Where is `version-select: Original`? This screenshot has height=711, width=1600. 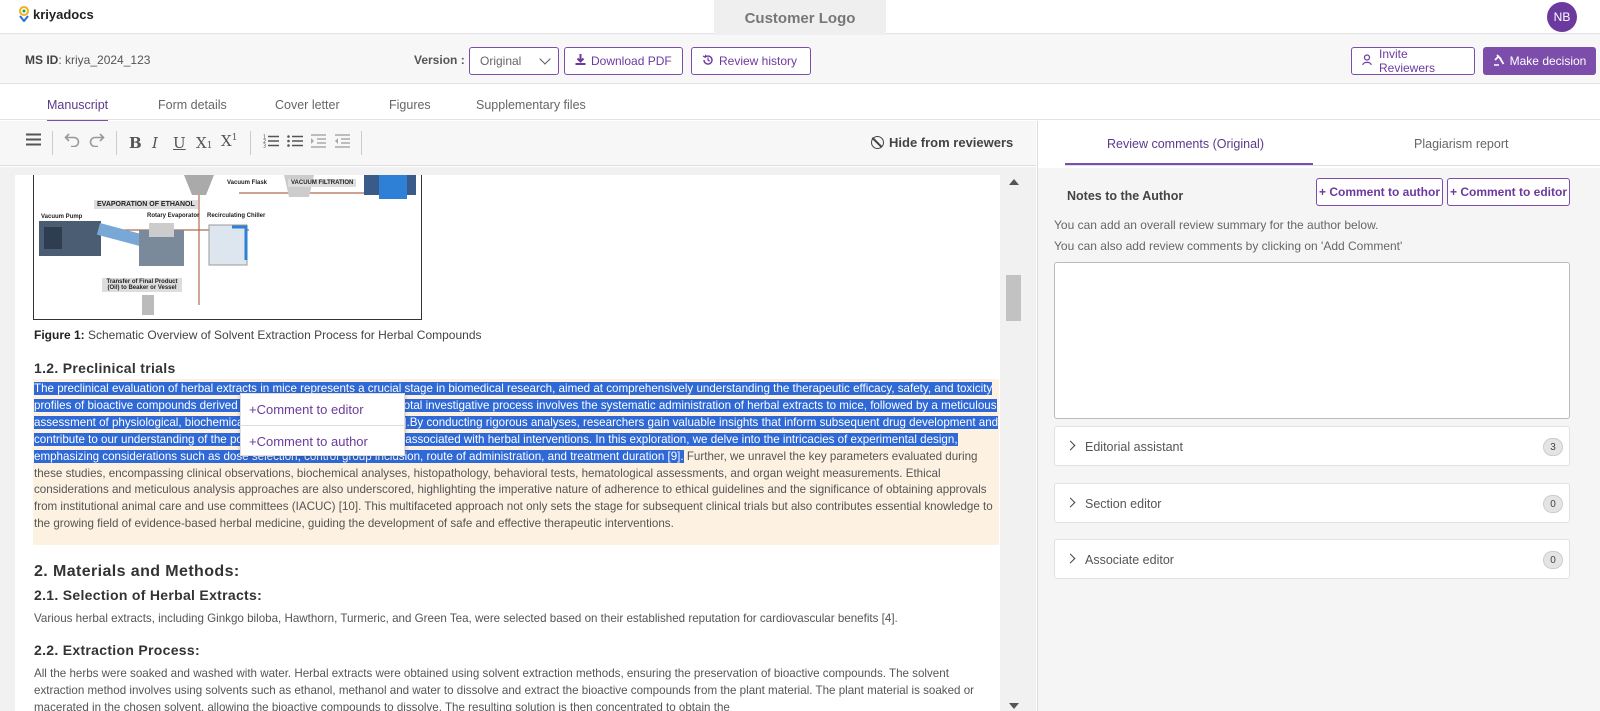 version-select: Original is located at coordinates (514, 61).